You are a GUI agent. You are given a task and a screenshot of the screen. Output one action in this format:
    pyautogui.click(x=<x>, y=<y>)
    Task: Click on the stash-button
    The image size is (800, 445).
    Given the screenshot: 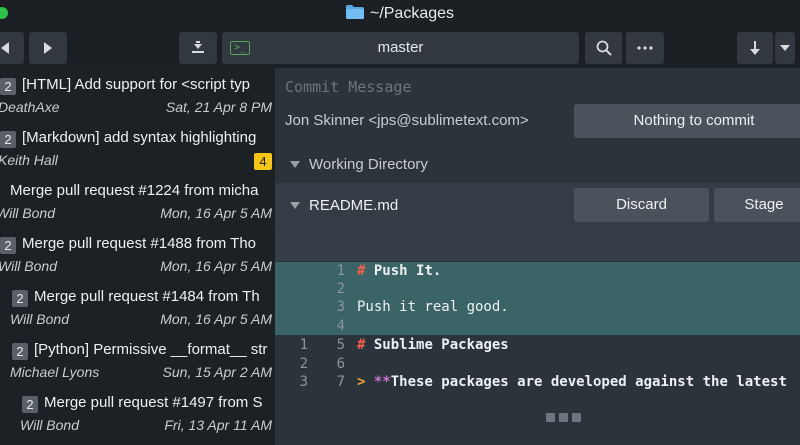 What is the action you would take?
    pyautogui.click(x=198, y=48)
    